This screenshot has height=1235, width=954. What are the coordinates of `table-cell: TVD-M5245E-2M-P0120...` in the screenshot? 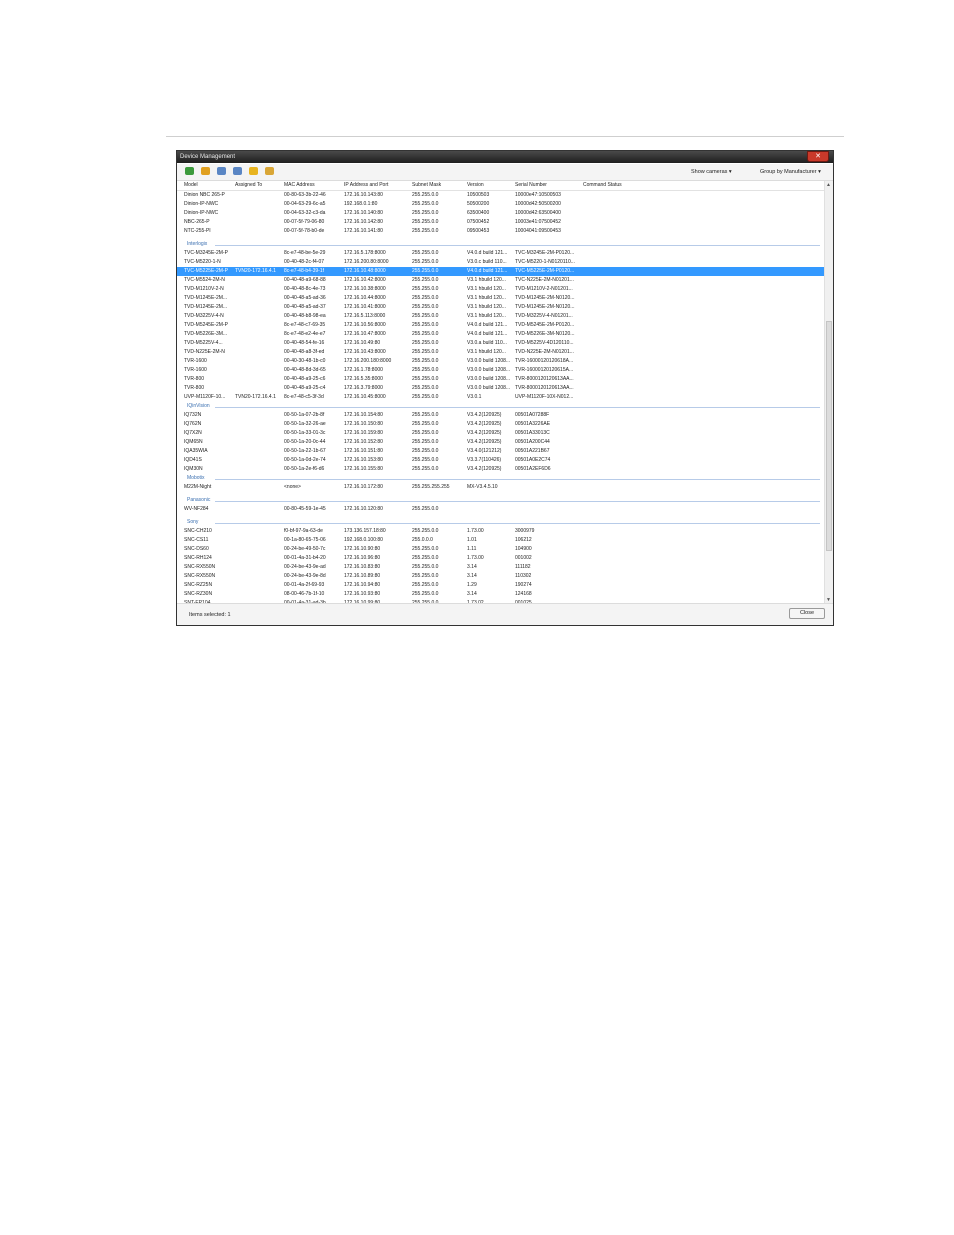 It's located at (545, 325).